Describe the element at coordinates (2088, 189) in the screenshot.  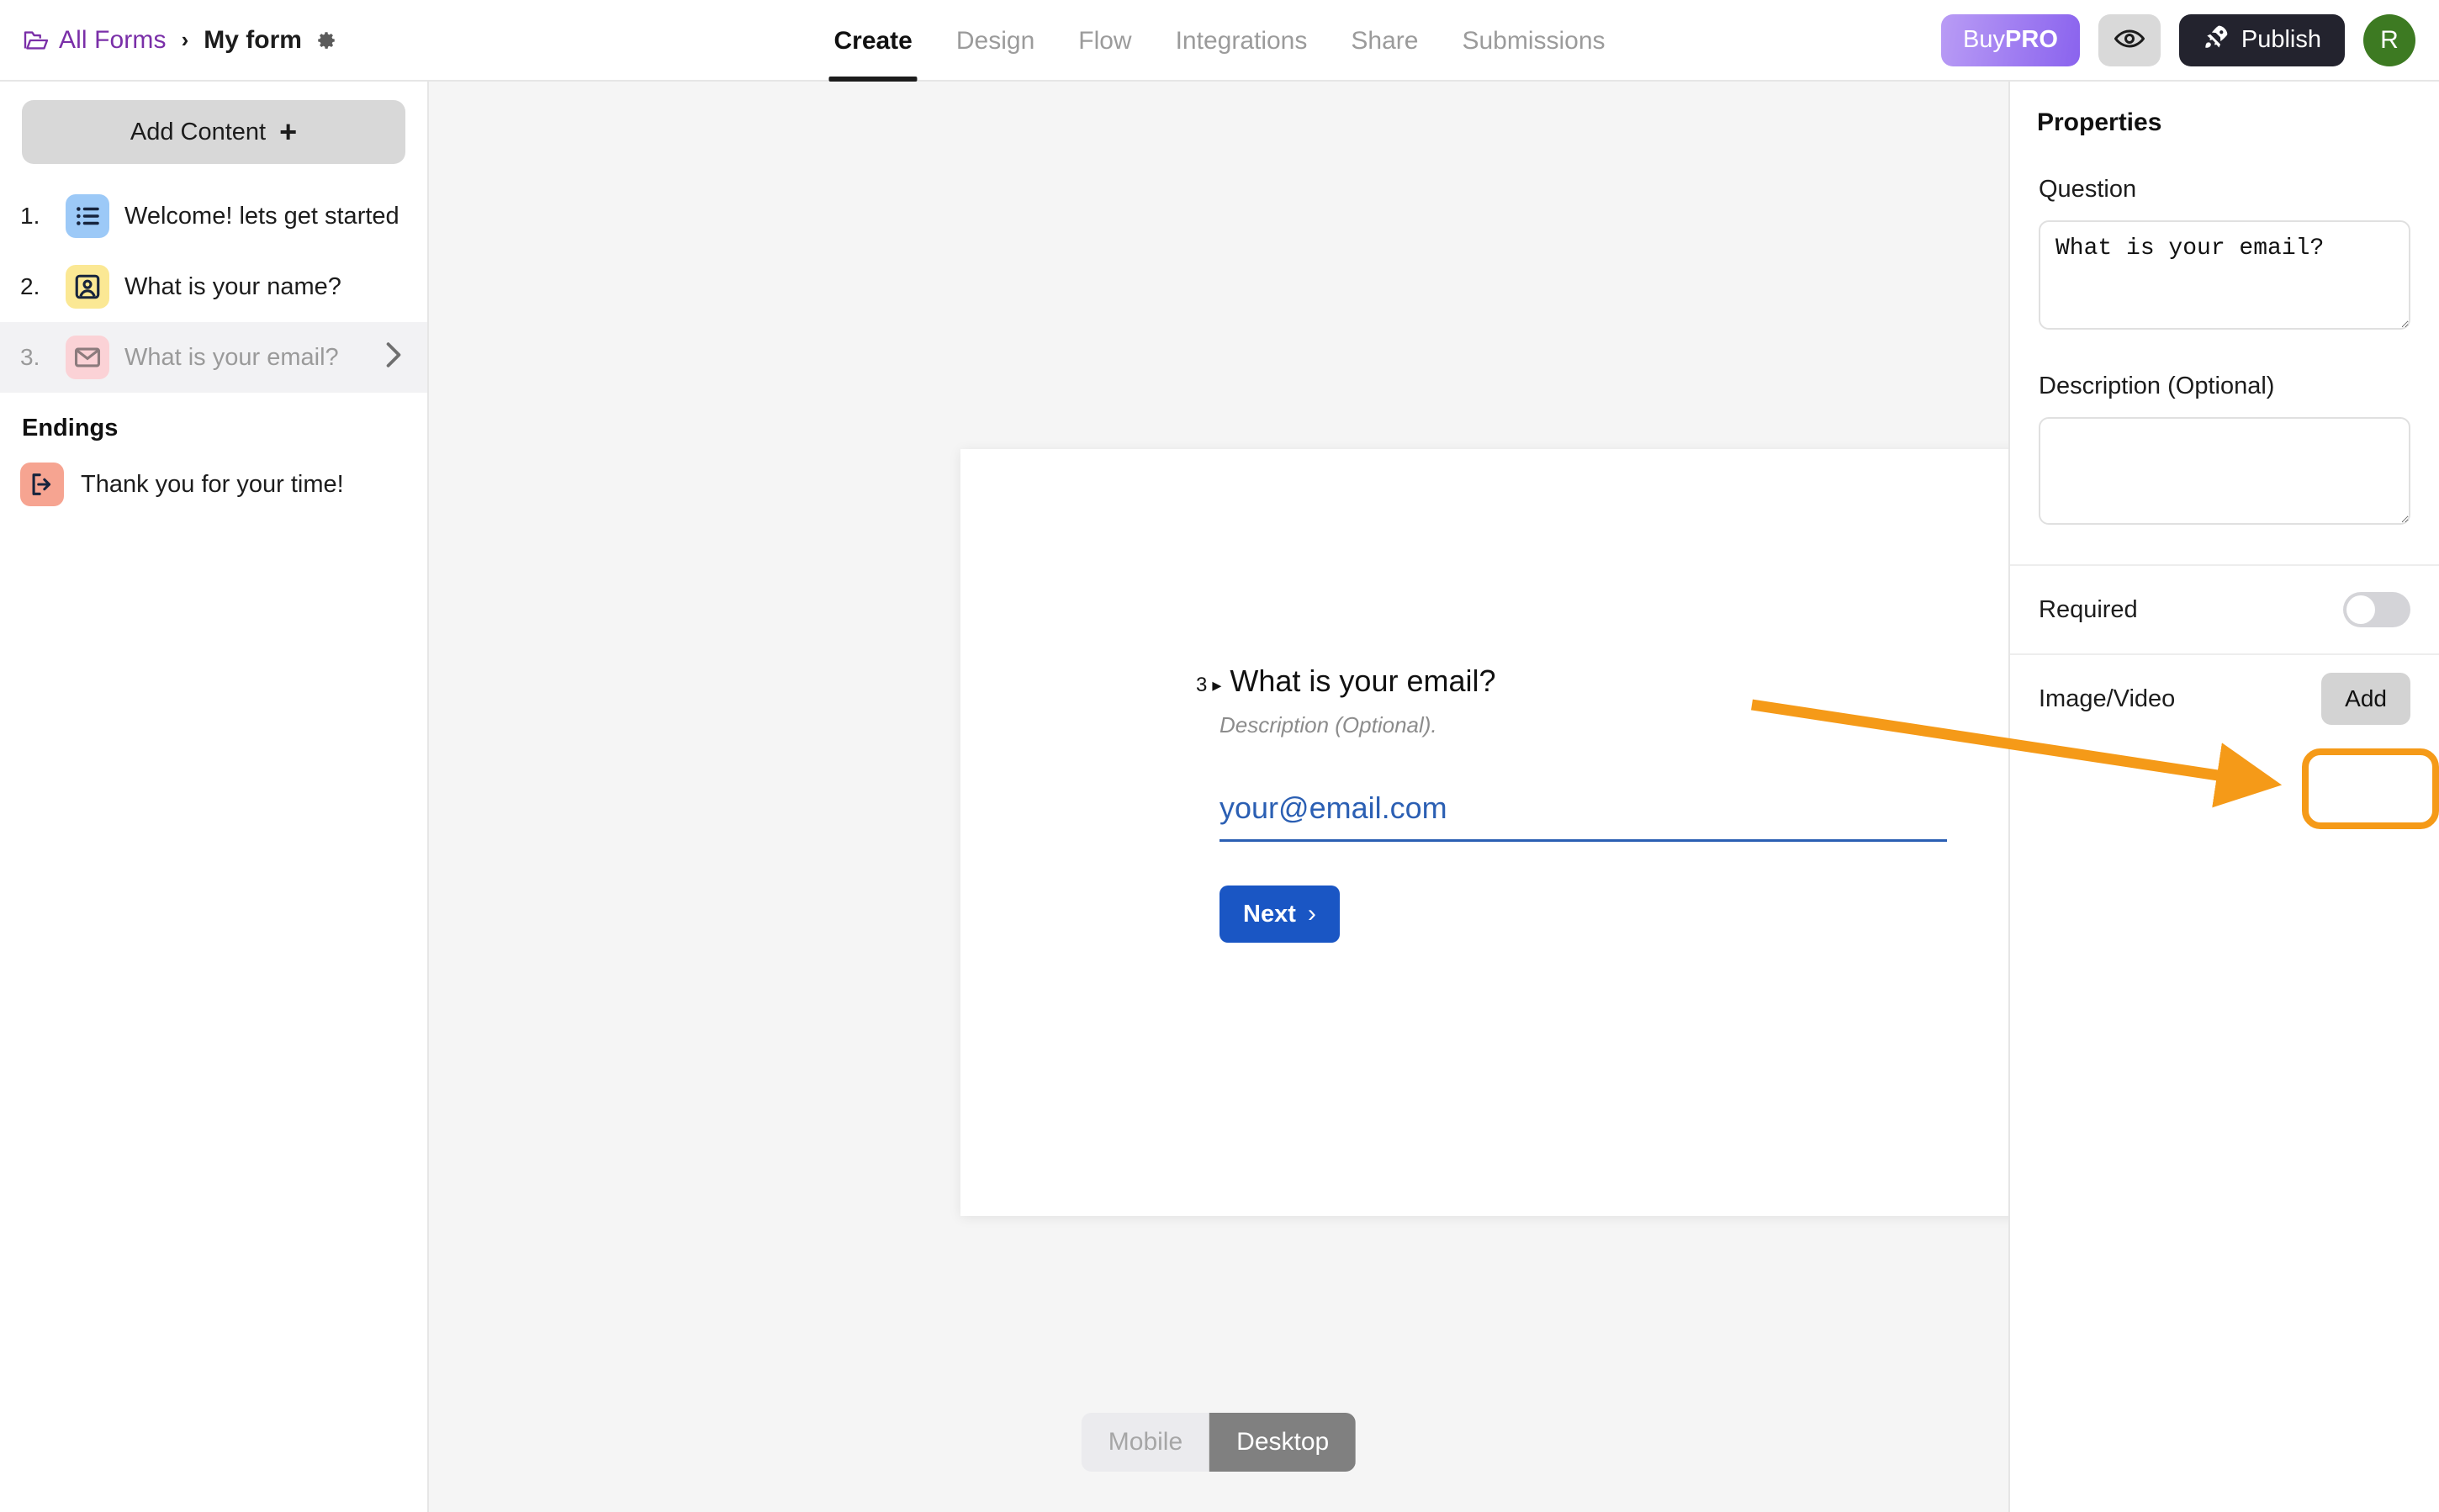
I see `question-field-label: Question` at that location.